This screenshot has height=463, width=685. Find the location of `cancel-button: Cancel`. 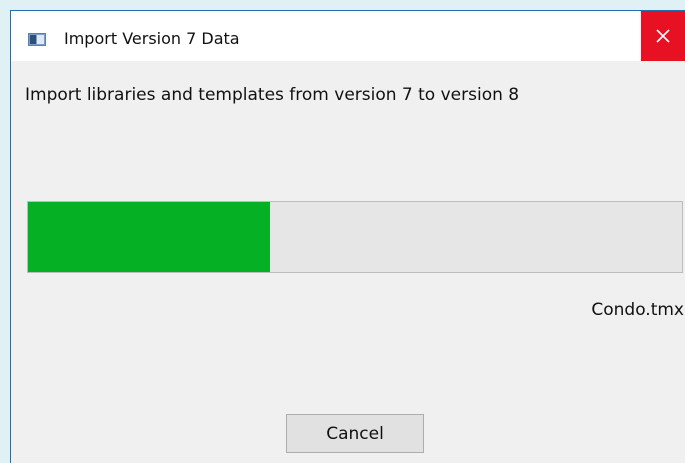

cancel-button: Cancel is located at coordinates (355, 433).